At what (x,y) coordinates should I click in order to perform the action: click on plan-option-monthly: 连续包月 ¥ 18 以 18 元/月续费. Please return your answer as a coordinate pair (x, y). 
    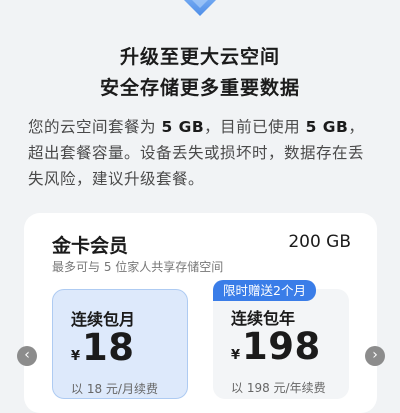
    Looking at the image, I should click on (120, 344).